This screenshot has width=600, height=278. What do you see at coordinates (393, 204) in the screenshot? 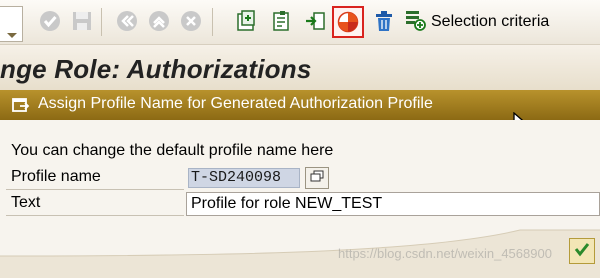
I see `text-field: Profile for role NEW_TEST` at bounding box center [393, 204].